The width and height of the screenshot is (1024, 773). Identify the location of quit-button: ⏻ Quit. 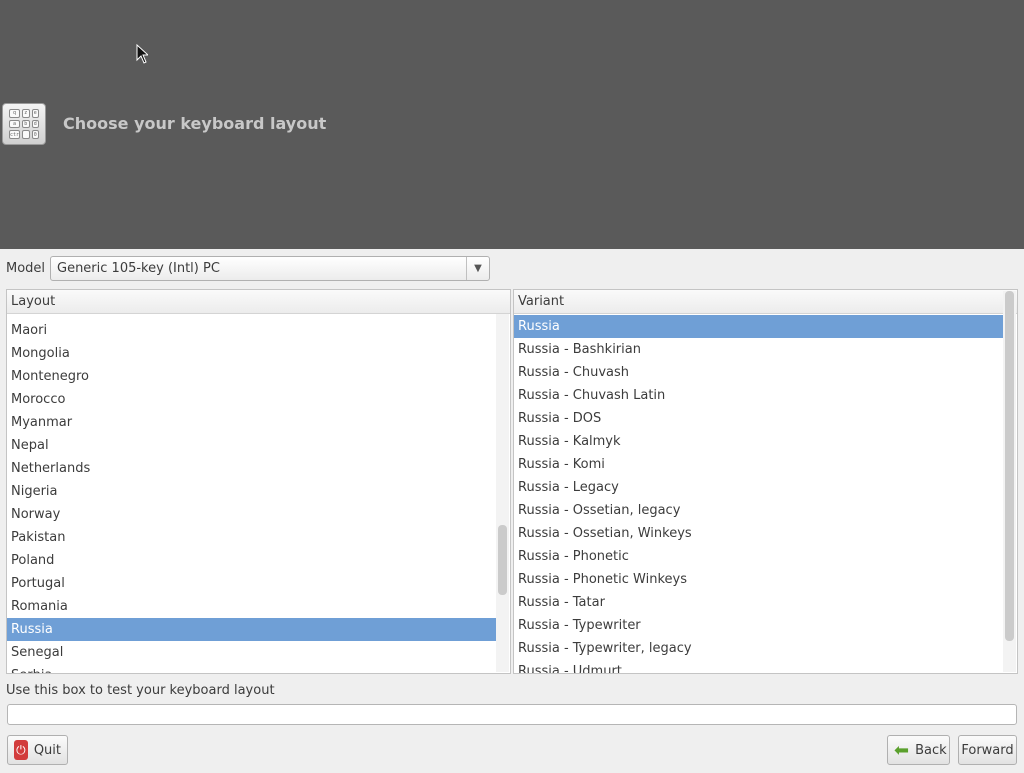
(37, 750).